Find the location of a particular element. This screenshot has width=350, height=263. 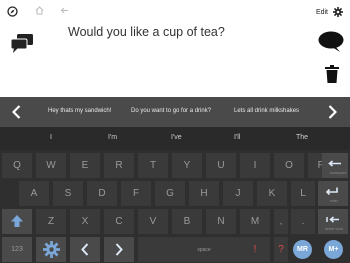

delete-word-key: delete word is located at coordinates (333, 221).